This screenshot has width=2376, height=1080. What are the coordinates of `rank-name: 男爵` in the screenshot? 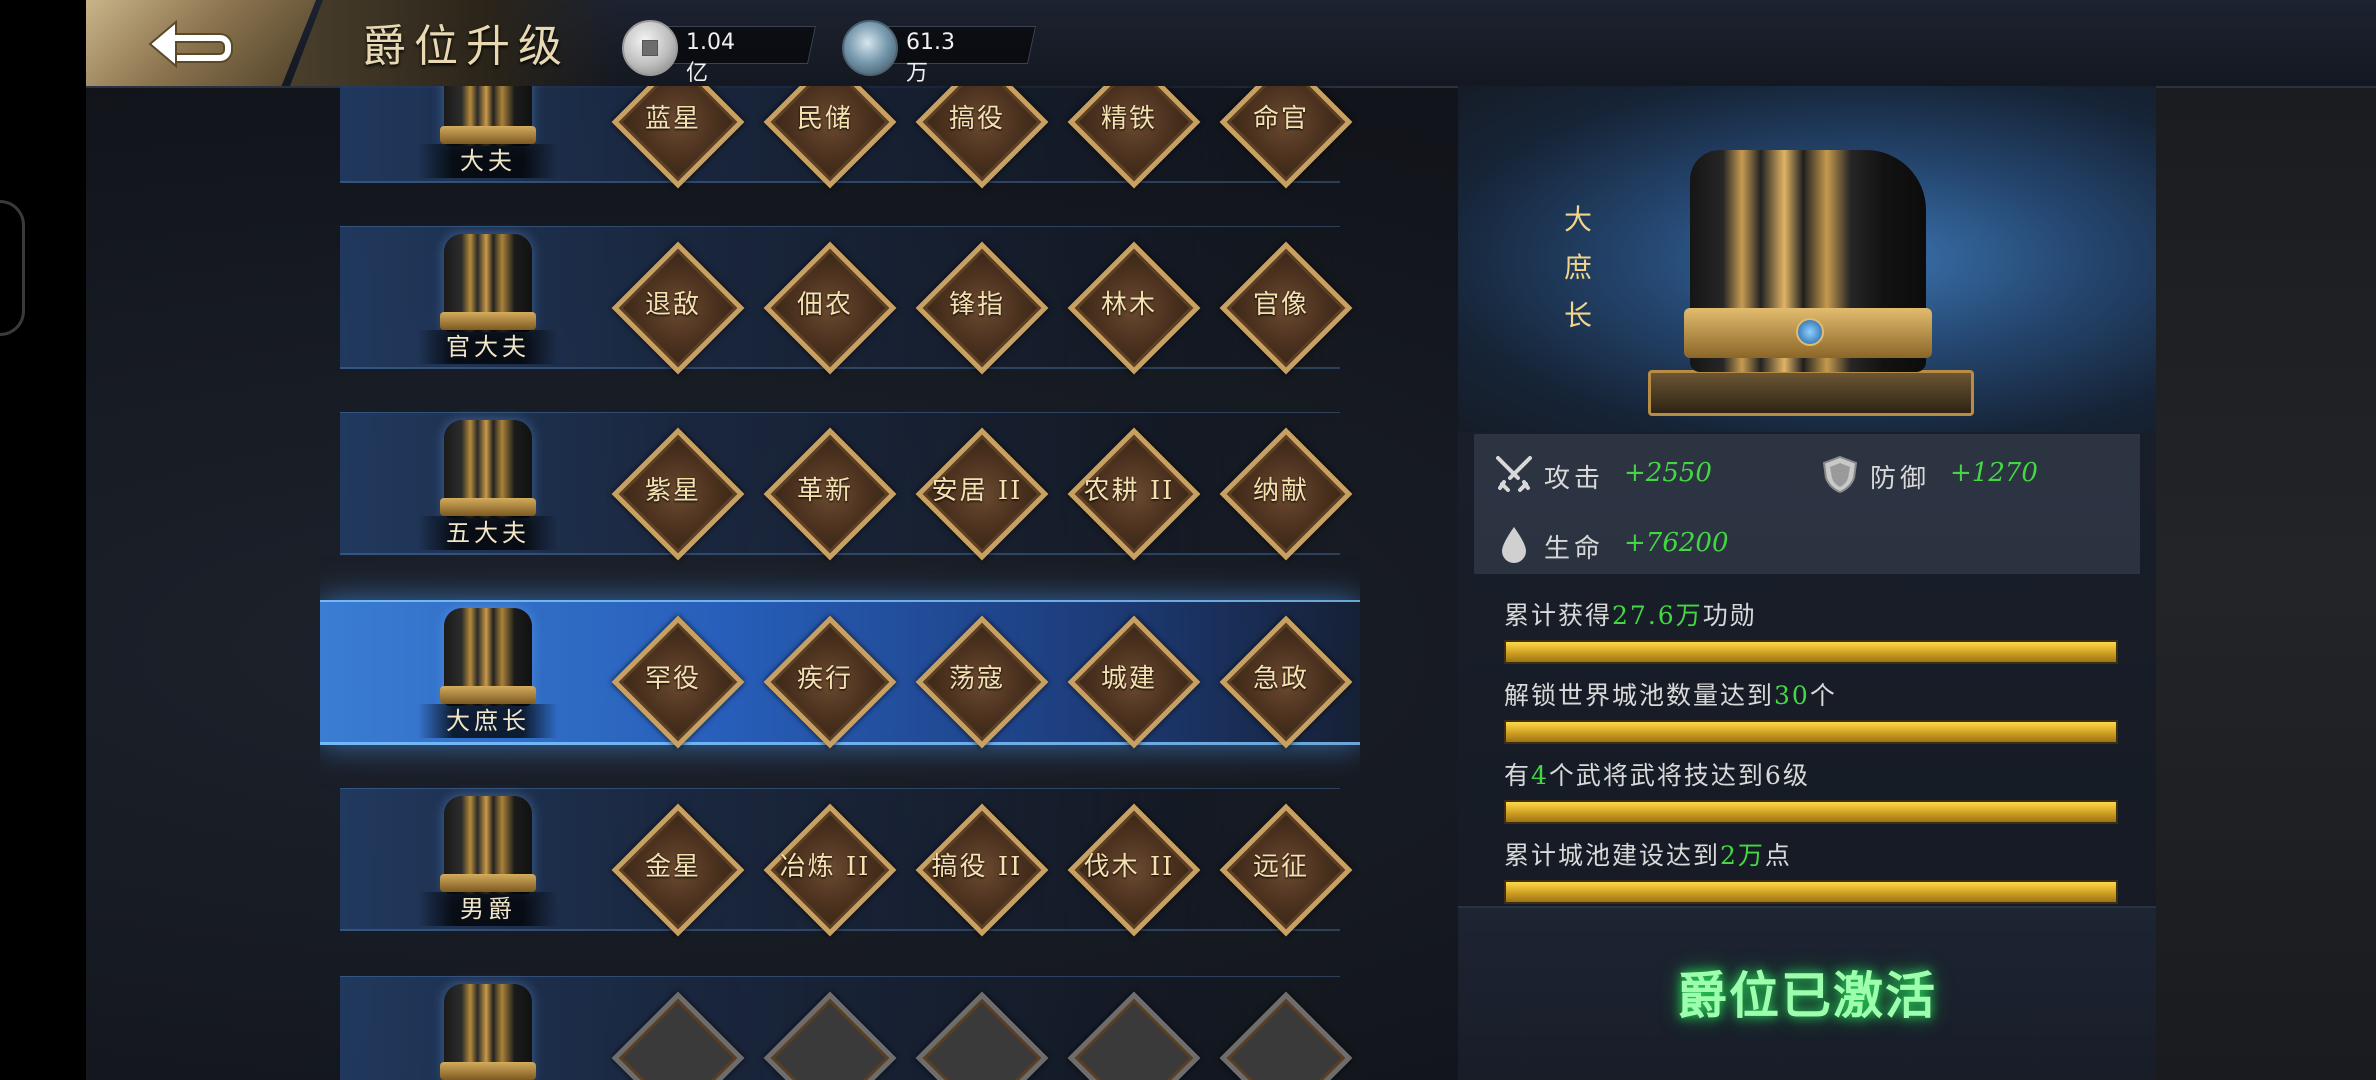 It's located at (488, 909).